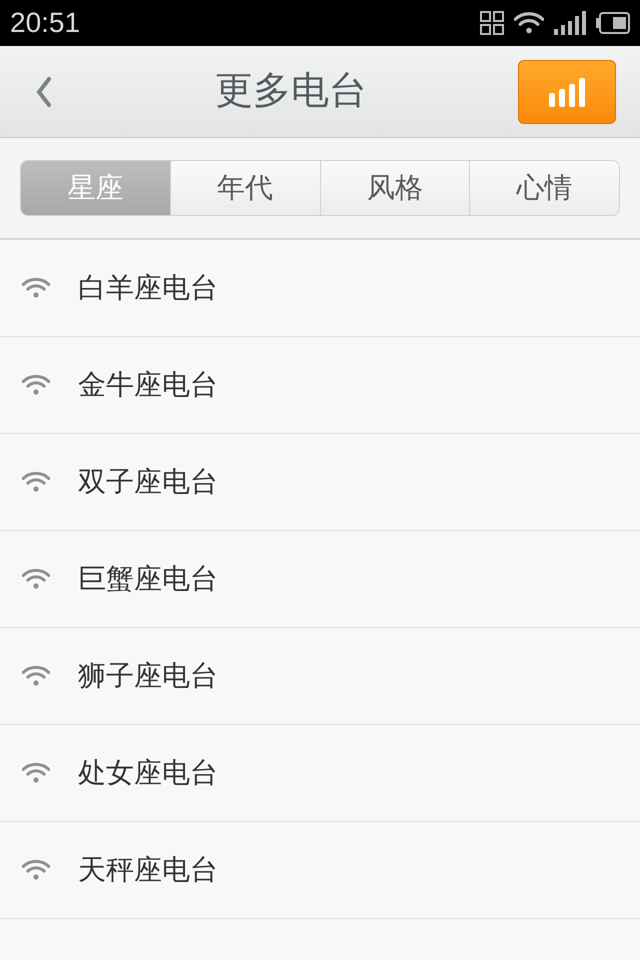  What do you see at coordinates (148, 676) in the screenshot?
I see `station-name: 狮子座电台` at bounding box center [148, 676].